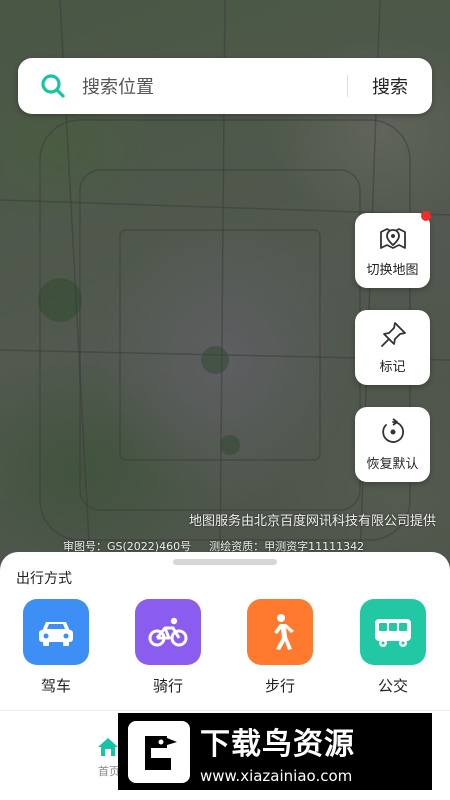 This screenshot has width=450, height=800. I want to click on mode-walk-button: 步行, so click(280, 647).